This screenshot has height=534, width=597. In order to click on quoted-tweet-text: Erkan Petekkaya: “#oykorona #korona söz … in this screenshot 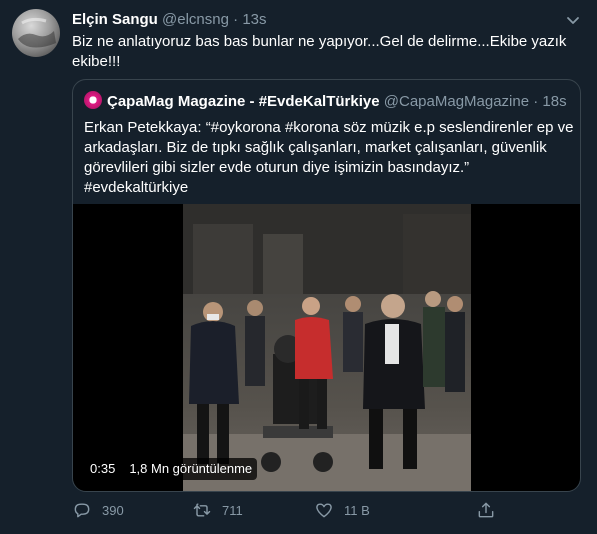, I will do `click(329, 157)`.